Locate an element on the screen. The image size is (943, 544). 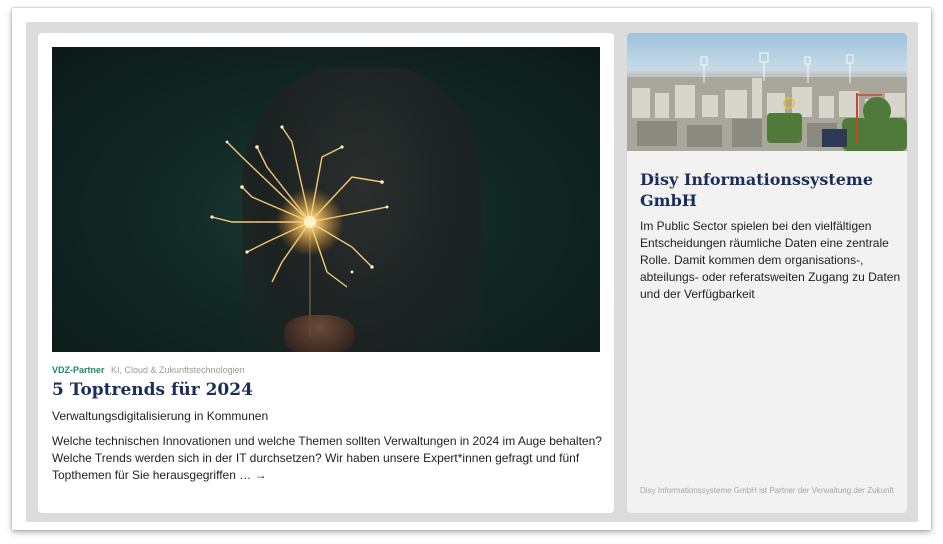
partner-title: Disy Informationssysteme GmbH is located at coordinates (770, 190).